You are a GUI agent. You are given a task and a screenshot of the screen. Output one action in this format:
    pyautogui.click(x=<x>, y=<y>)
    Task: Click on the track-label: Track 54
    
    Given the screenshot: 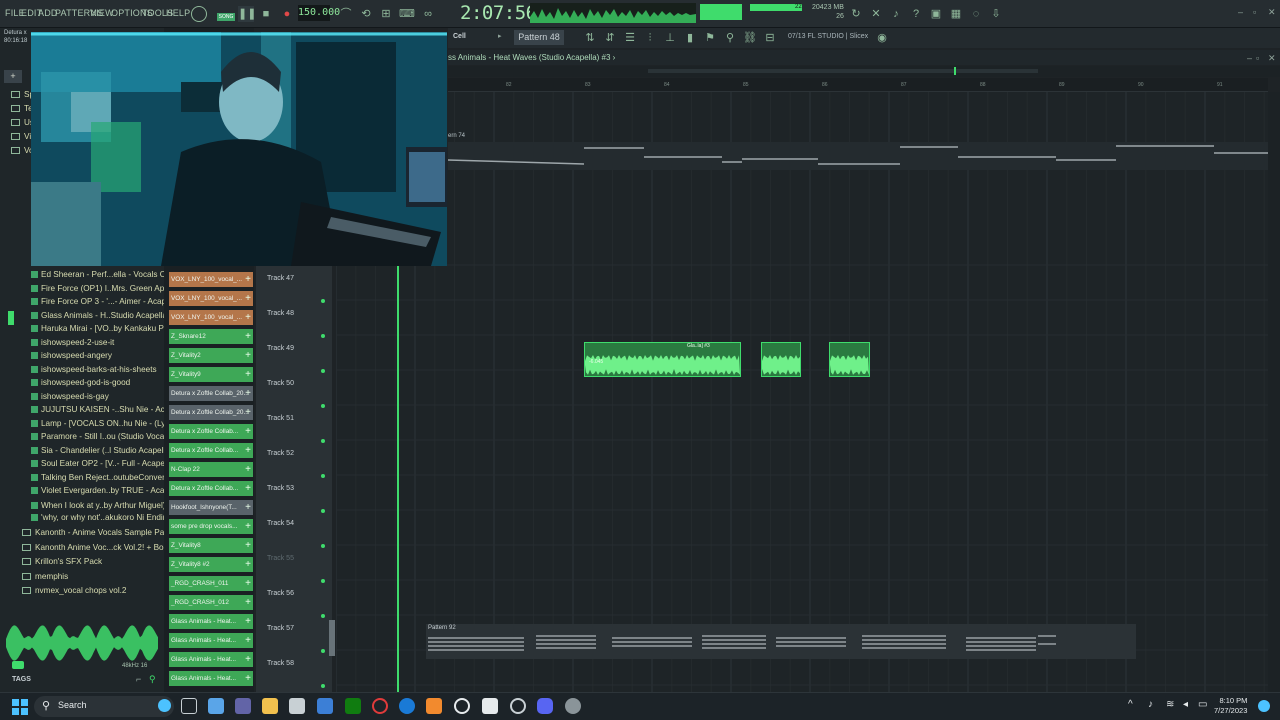 What is the action you would take?
    pyautogui.click(x=280, y=523)
    